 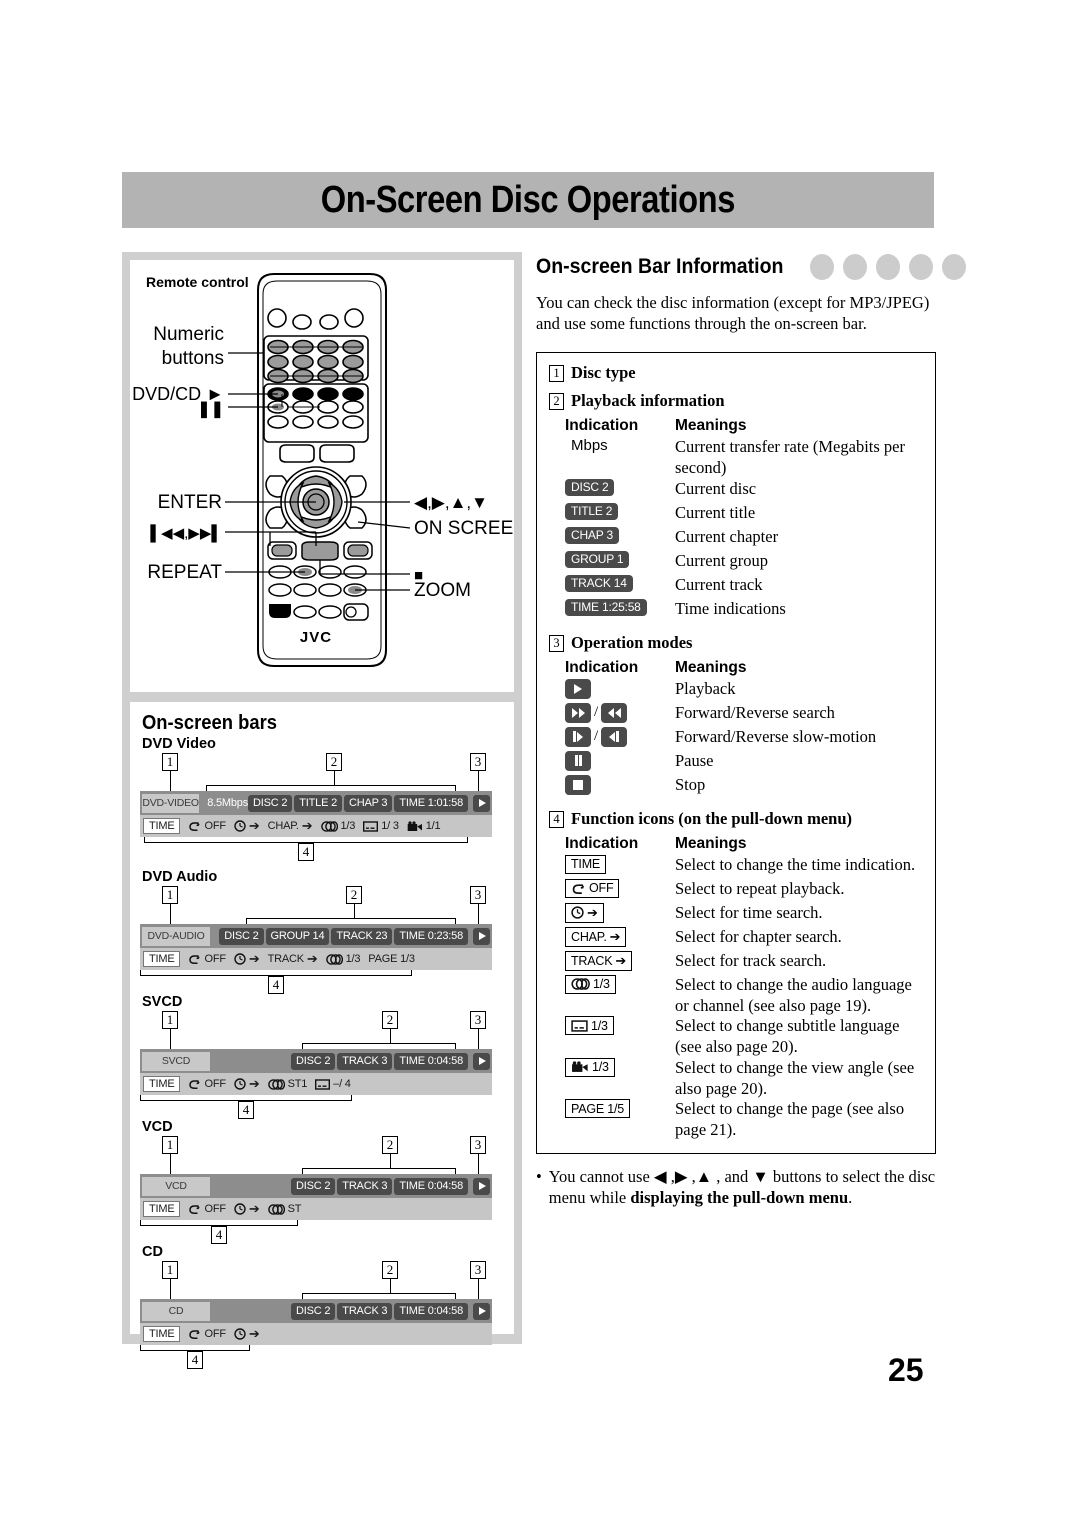 I want to click on page-number: 25, so click(x=906, y=1370).